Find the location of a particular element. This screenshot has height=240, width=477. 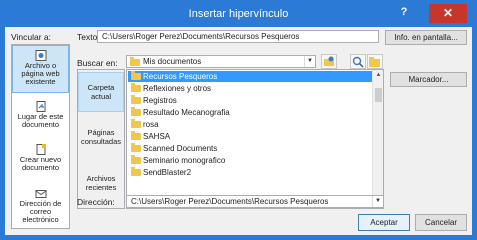

file-name: SendBlaster2 is located at coordinates (167, 172).